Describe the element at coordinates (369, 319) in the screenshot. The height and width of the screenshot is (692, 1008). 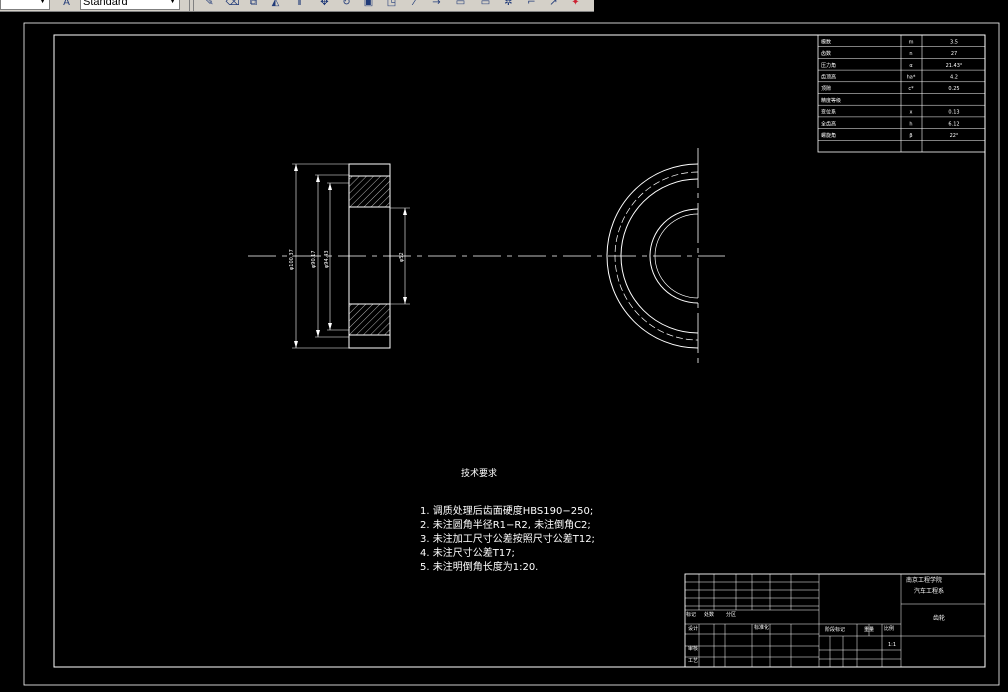
I see `hatch-bottom` at that location.